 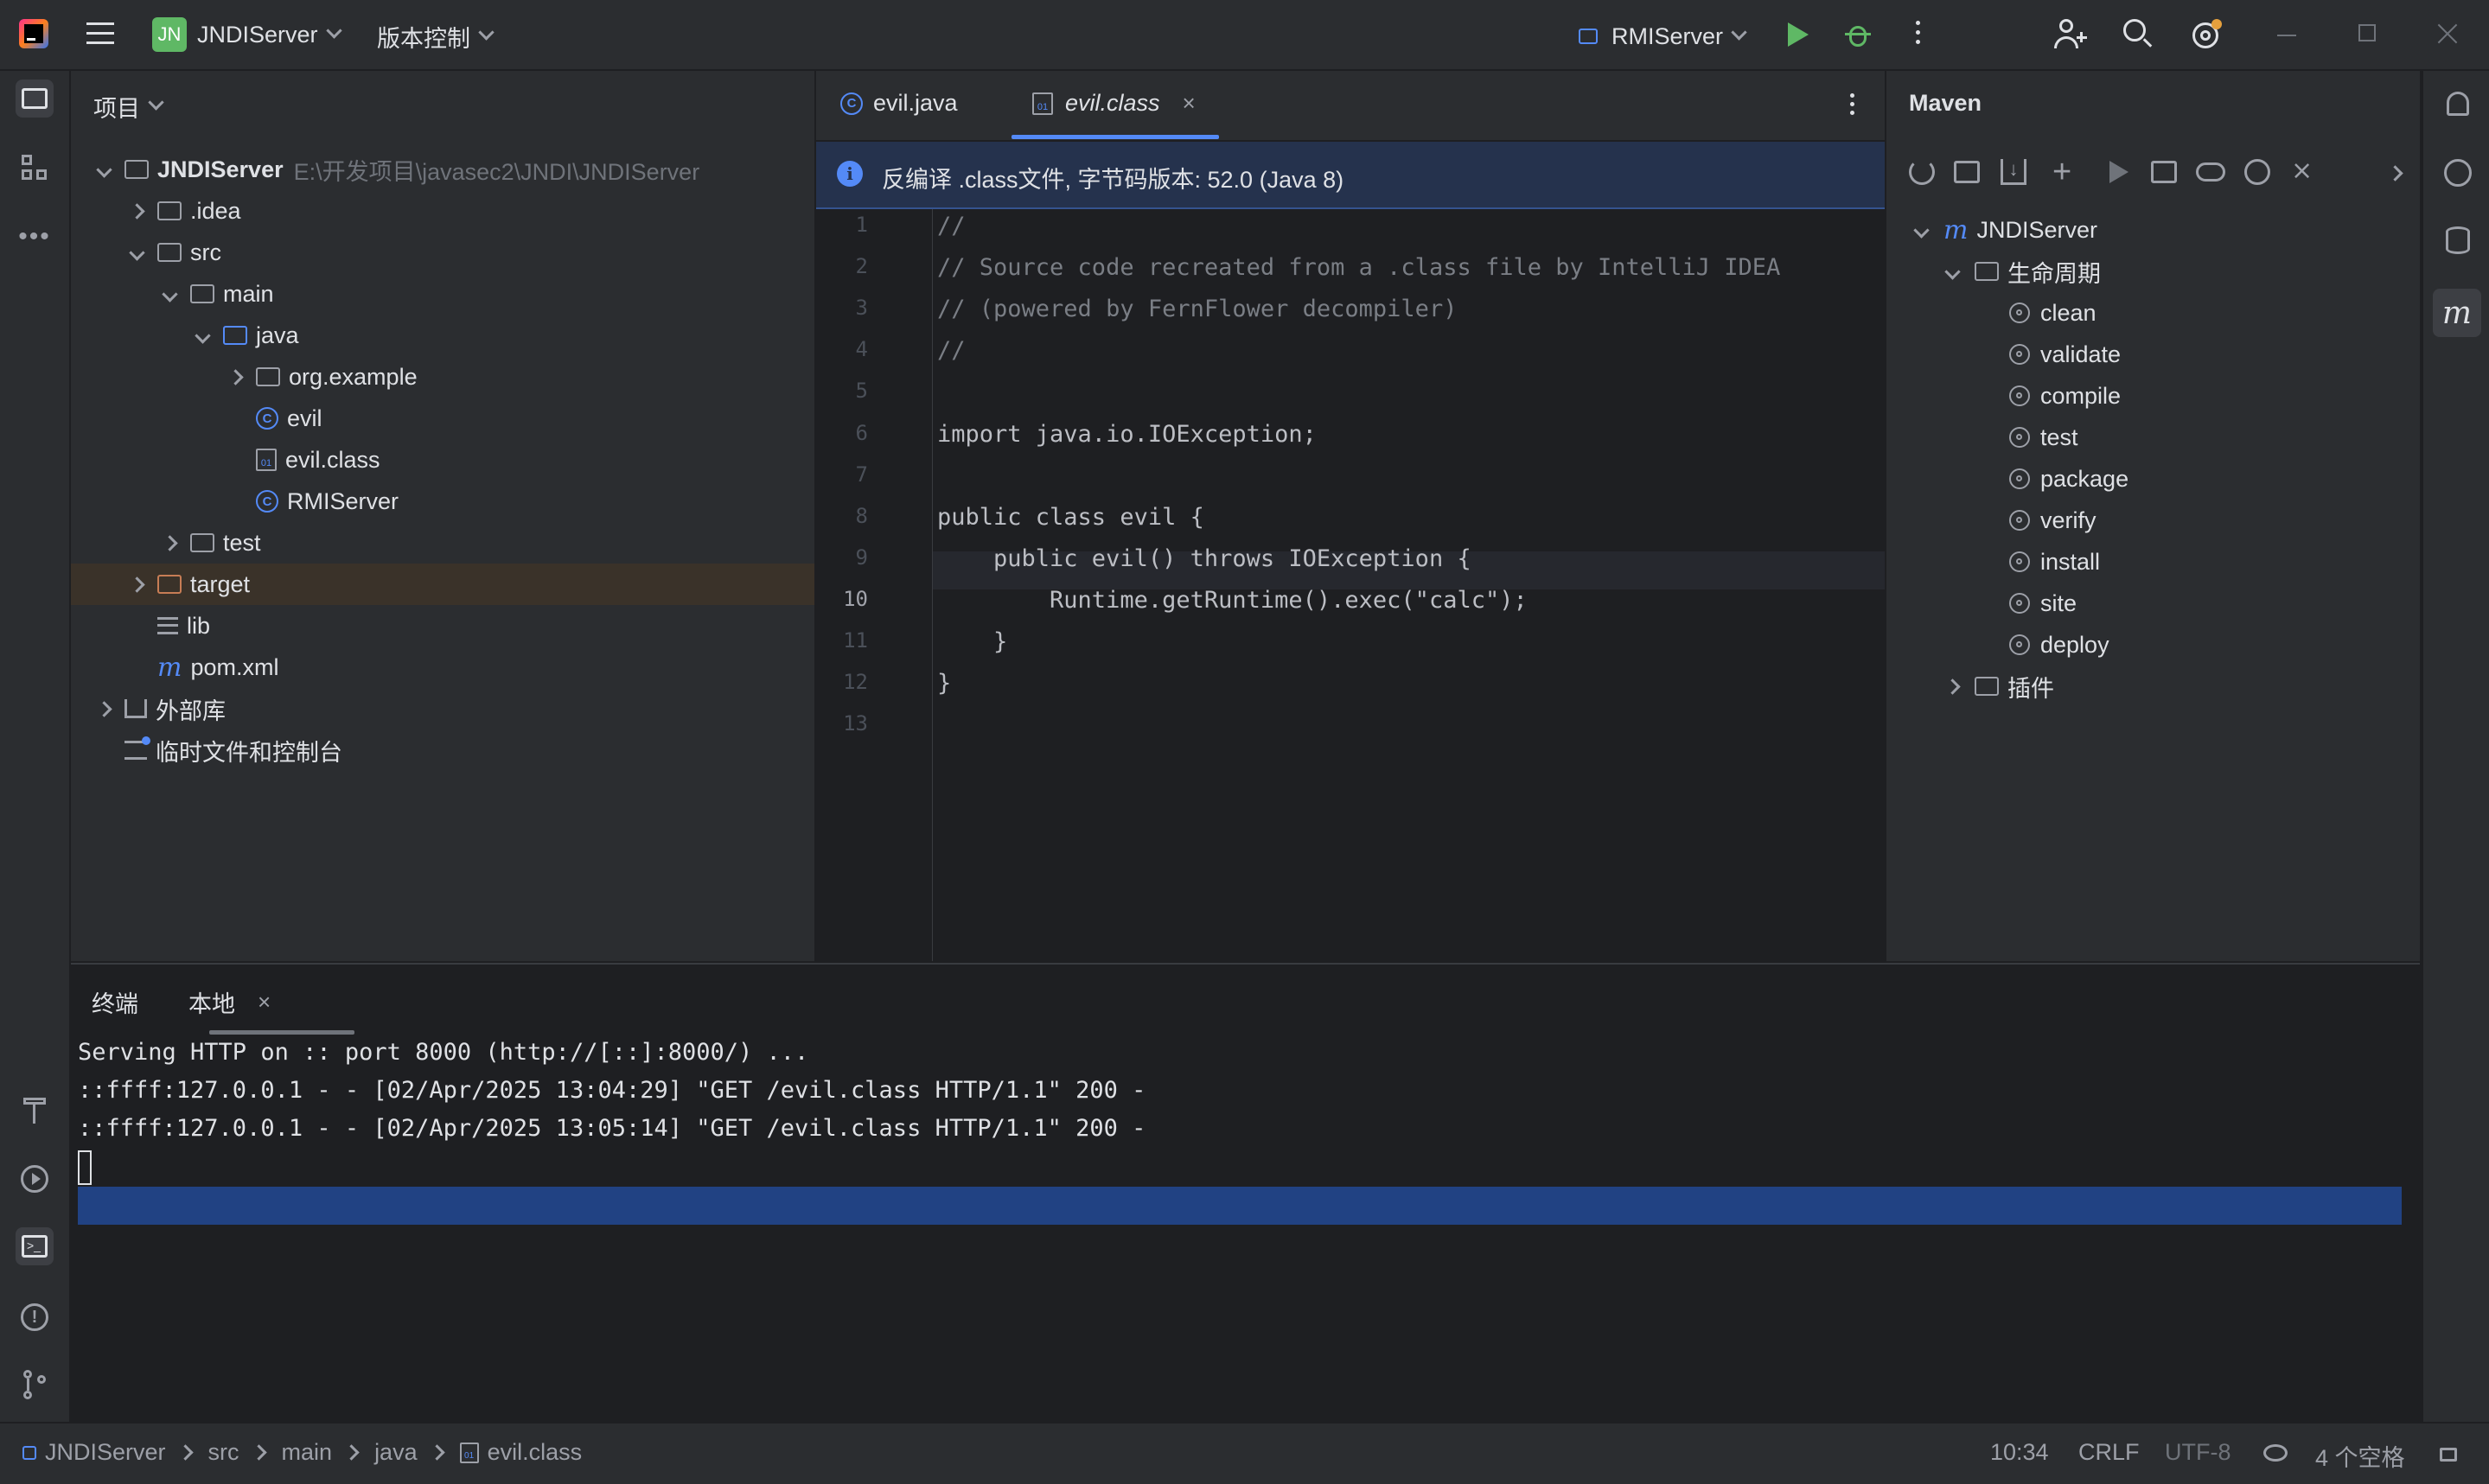 I want to click on line-number: 6, so click(x=842, y=433).